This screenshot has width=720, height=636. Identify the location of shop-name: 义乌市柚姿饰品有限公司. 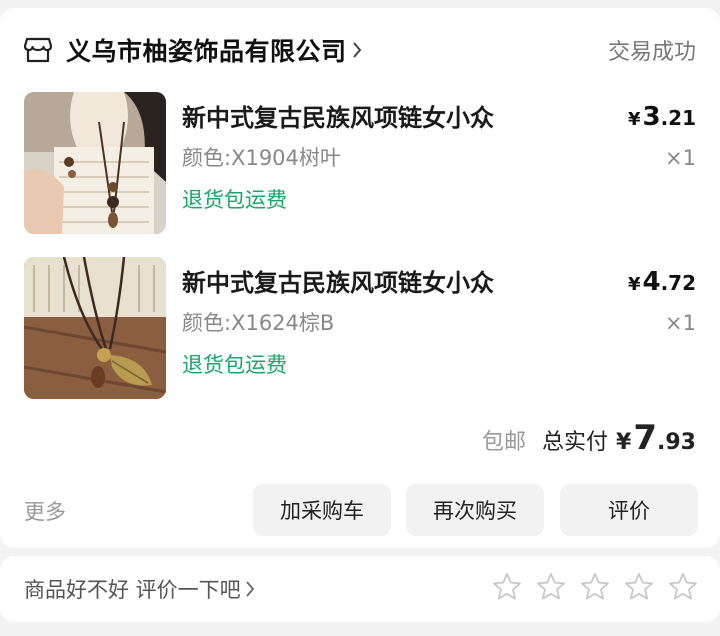
(206, 50).